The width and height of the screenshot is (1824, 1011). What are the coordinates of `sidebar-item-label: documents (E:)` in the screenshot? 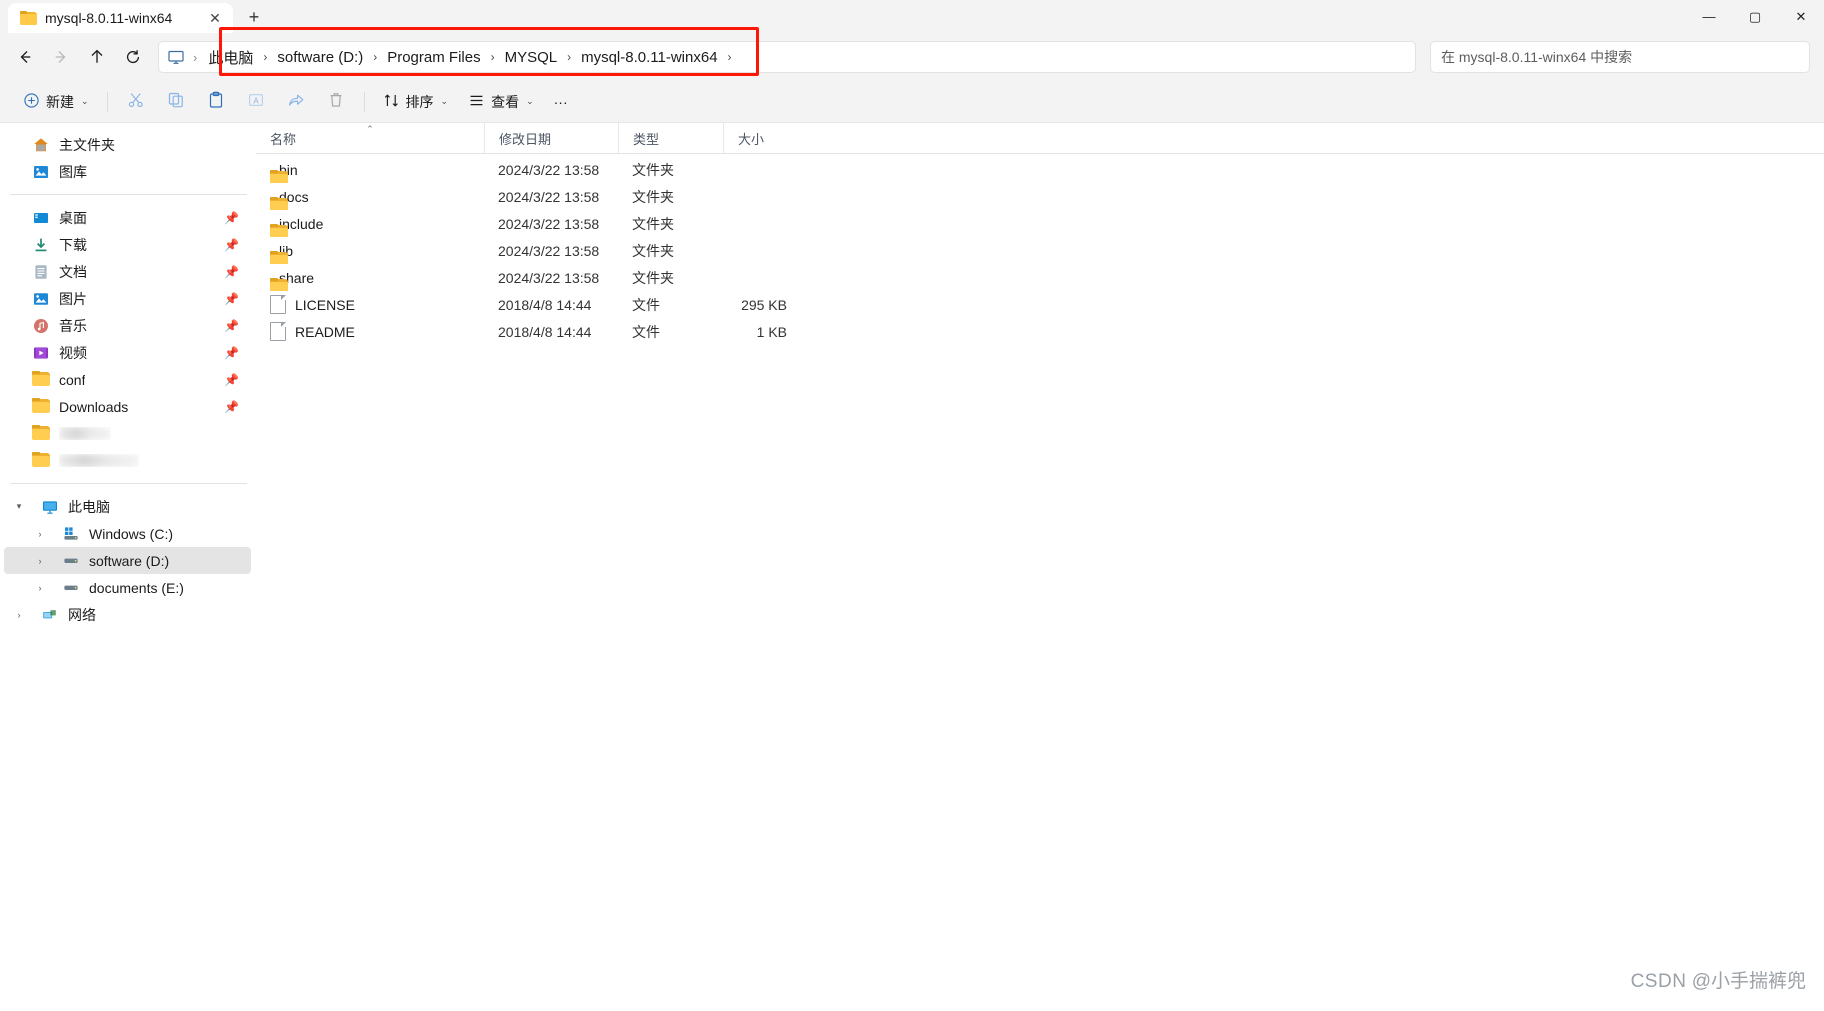 It's located at (136, 587).